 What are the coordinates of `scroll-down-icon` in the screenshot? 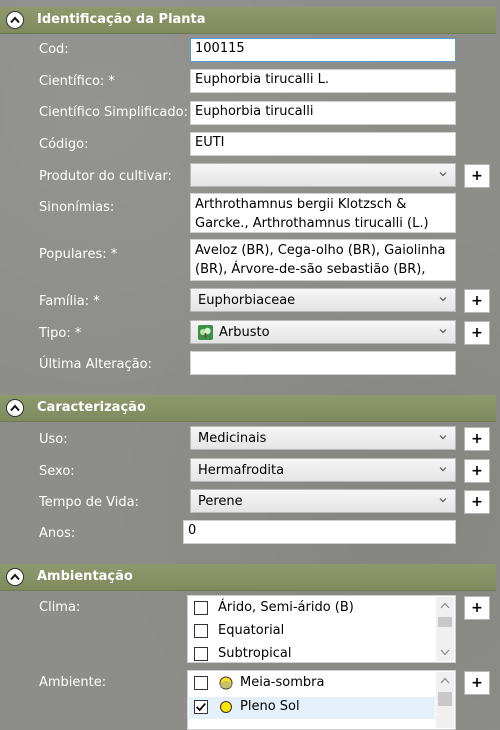 It's located at (445, 652).